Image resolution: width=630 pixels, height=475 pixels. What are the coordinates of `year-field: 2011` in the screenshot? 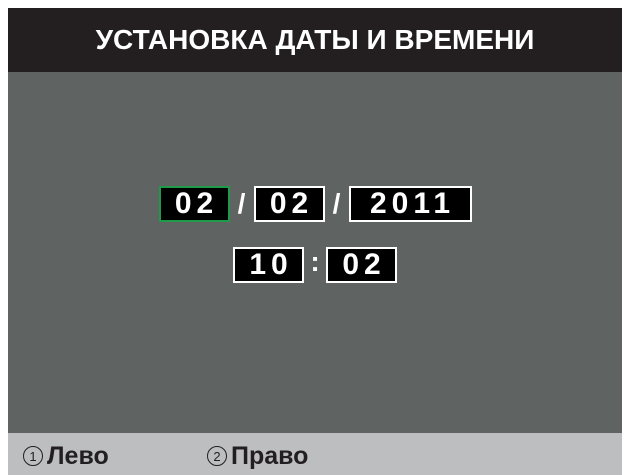 It's located at (410, 204).